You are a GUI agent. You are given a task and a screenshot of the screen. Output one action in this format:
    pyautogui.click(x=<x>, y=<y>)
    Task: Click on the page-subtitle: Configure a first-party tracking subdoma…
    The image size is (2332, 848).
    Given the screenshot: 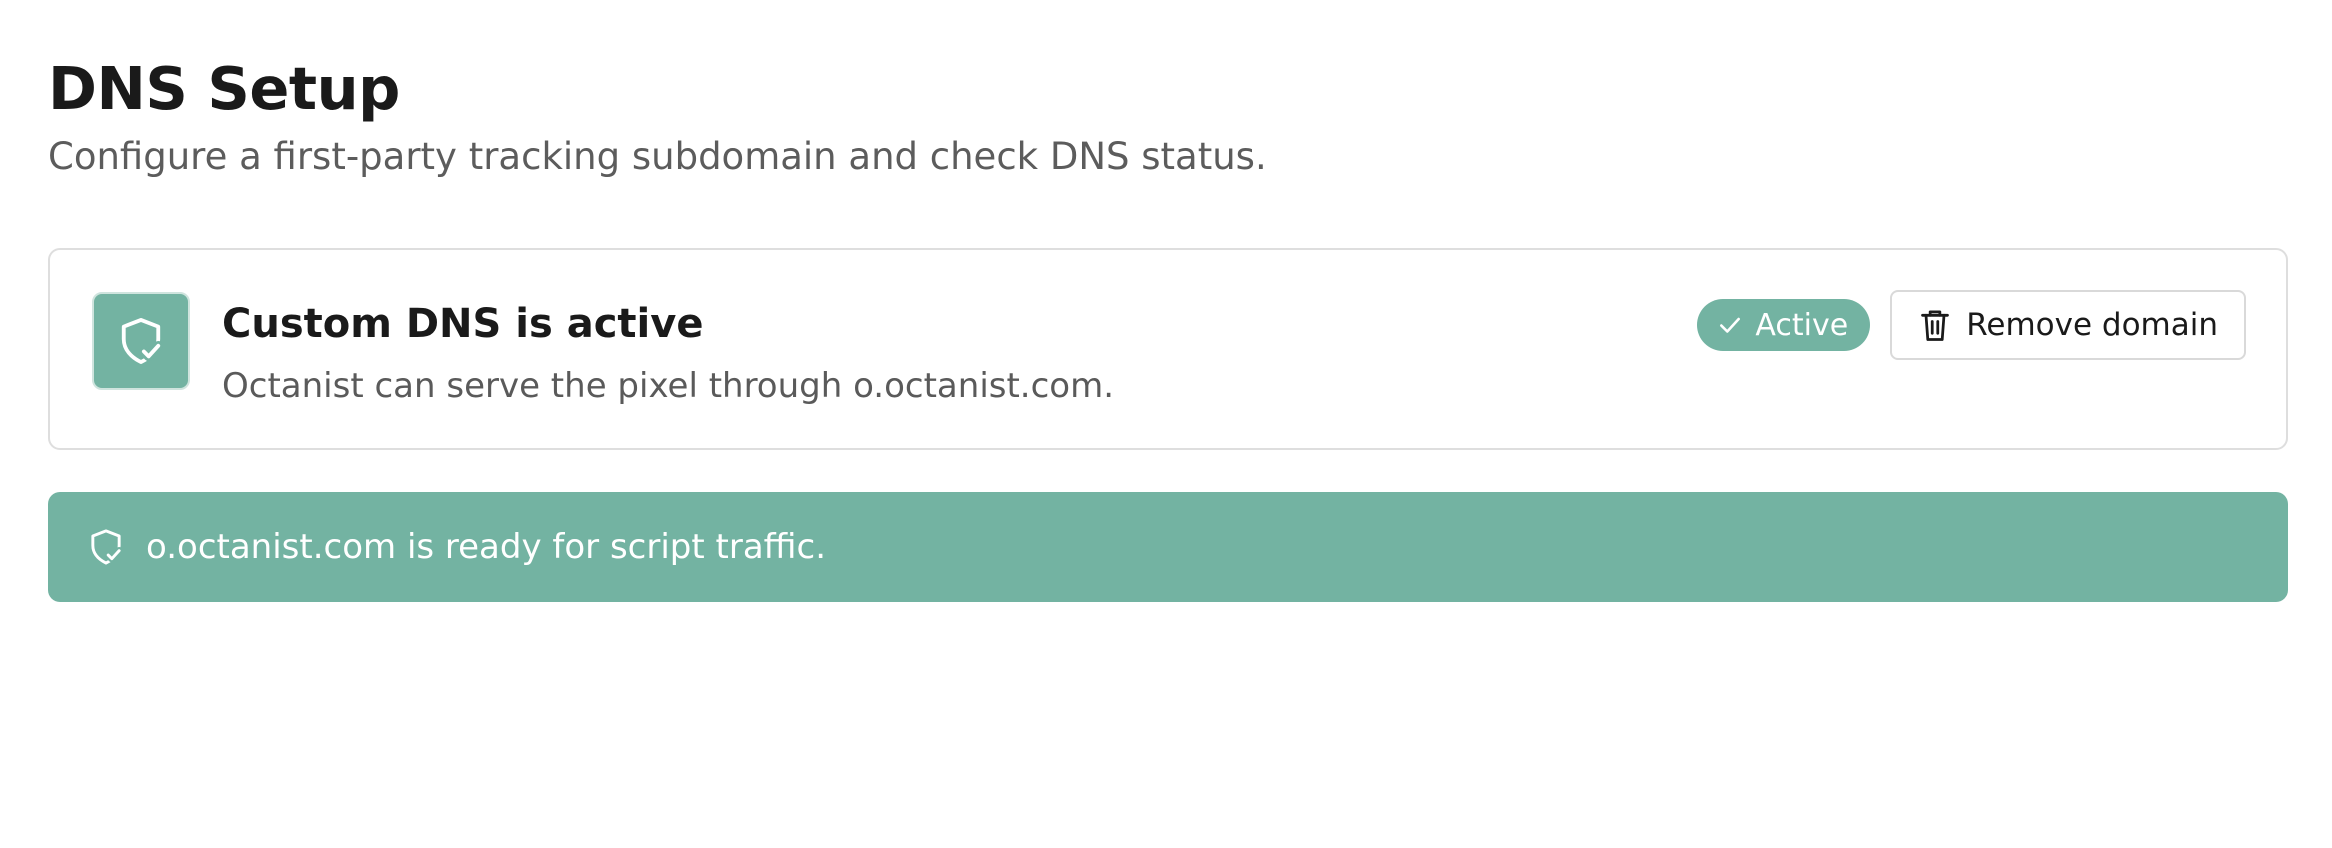 What is the action you would take?
    pyautogui.click(x=657, y=156)
    